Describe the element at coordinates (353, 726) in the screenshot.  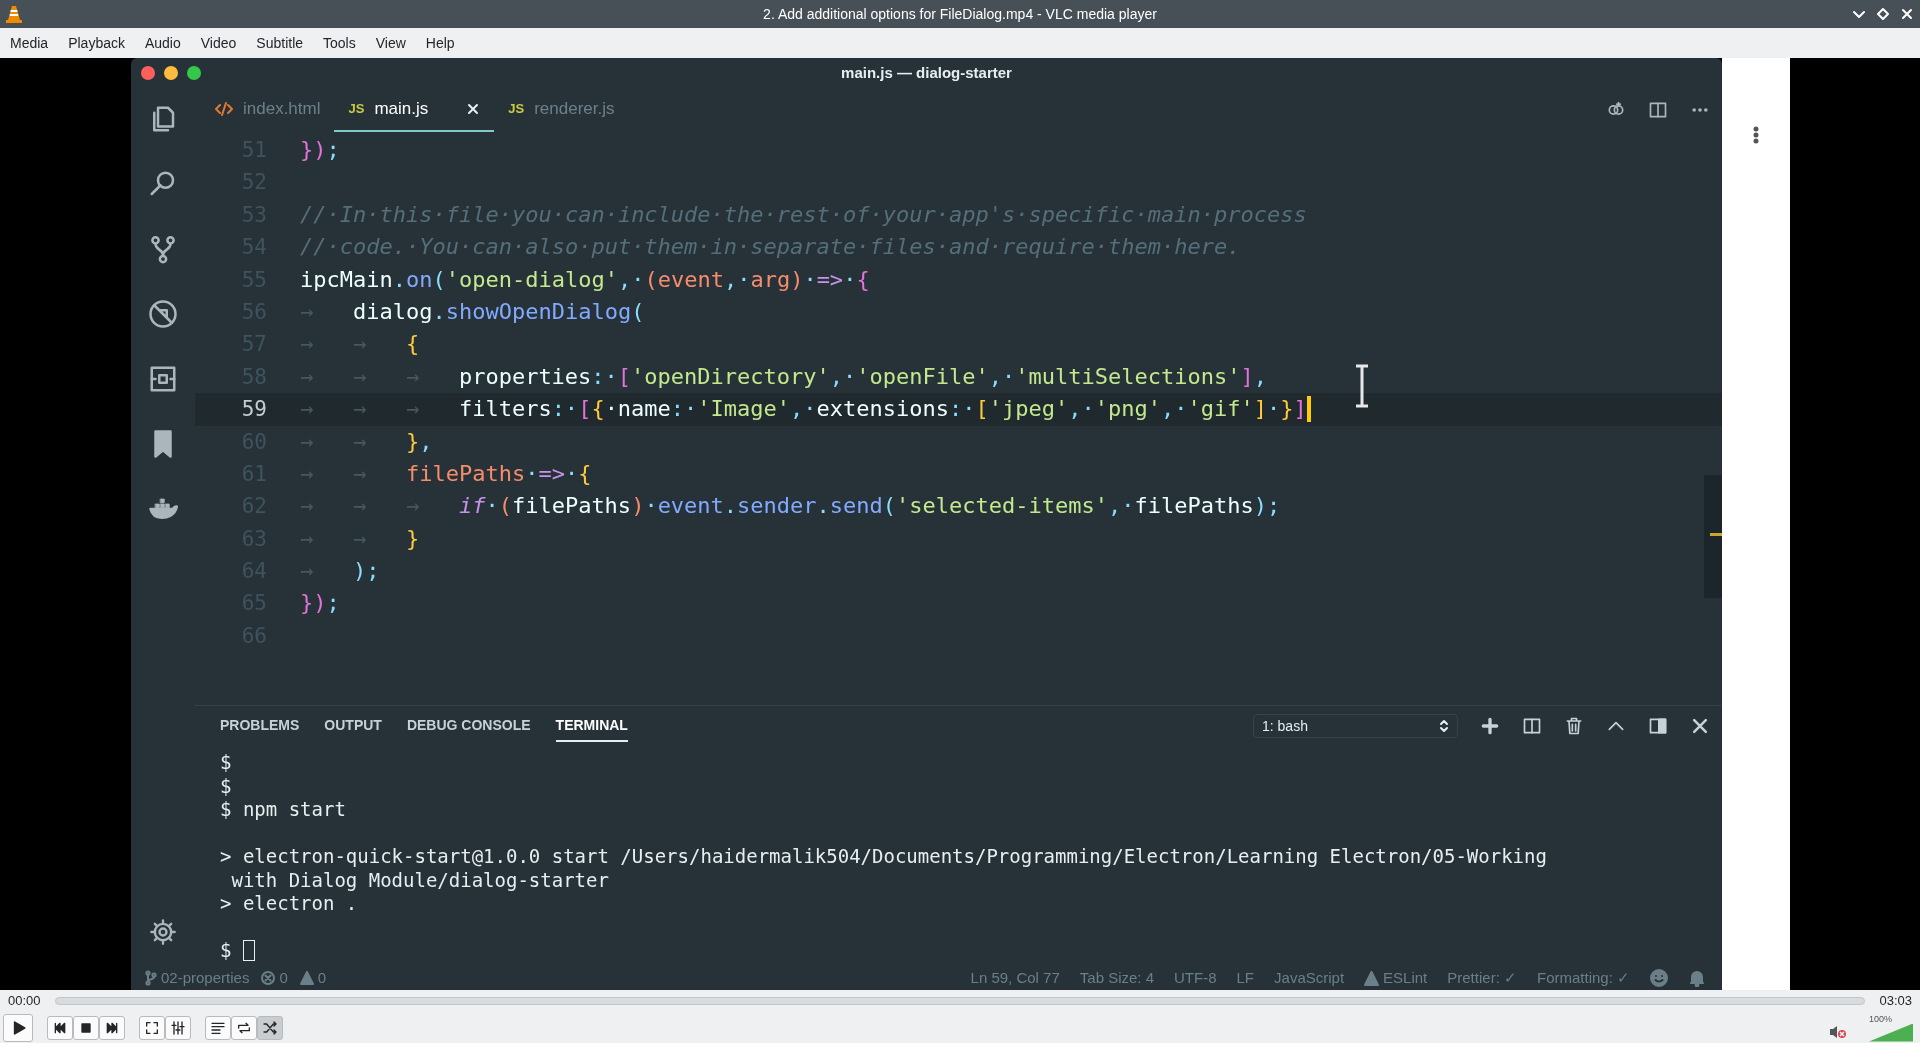
I see `panel-tab: OUTPUT` at that location.